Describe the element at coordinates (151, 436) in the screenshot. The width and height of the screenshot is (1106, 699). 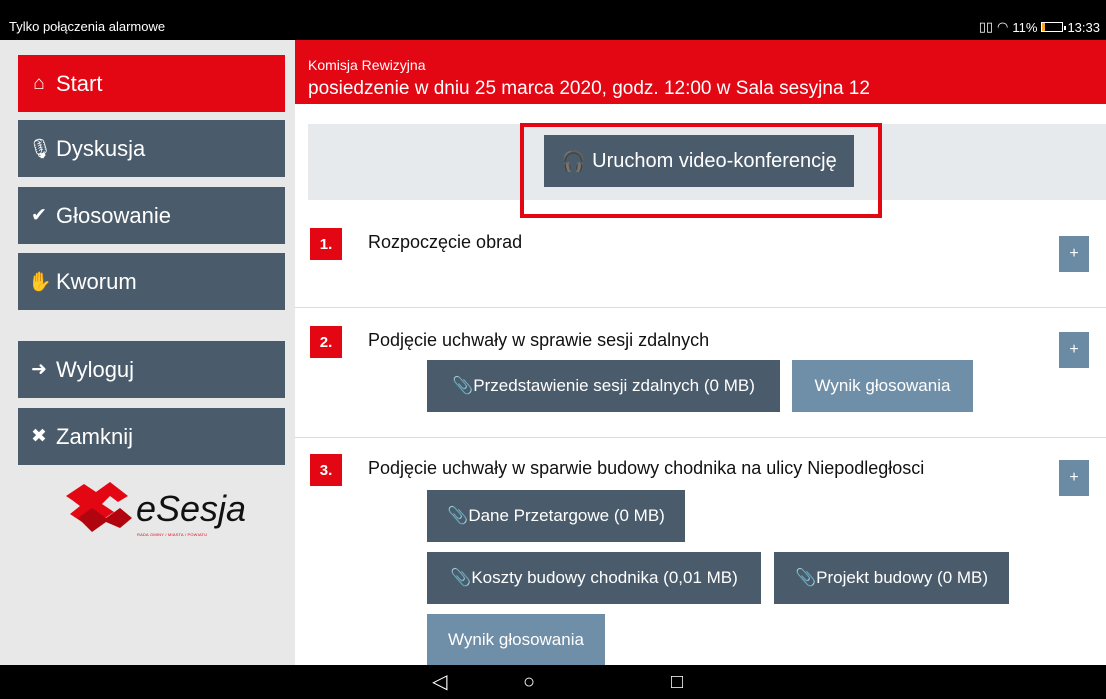
I see `sidebar-item-zamknij: ✖ Zamknij` at that location.